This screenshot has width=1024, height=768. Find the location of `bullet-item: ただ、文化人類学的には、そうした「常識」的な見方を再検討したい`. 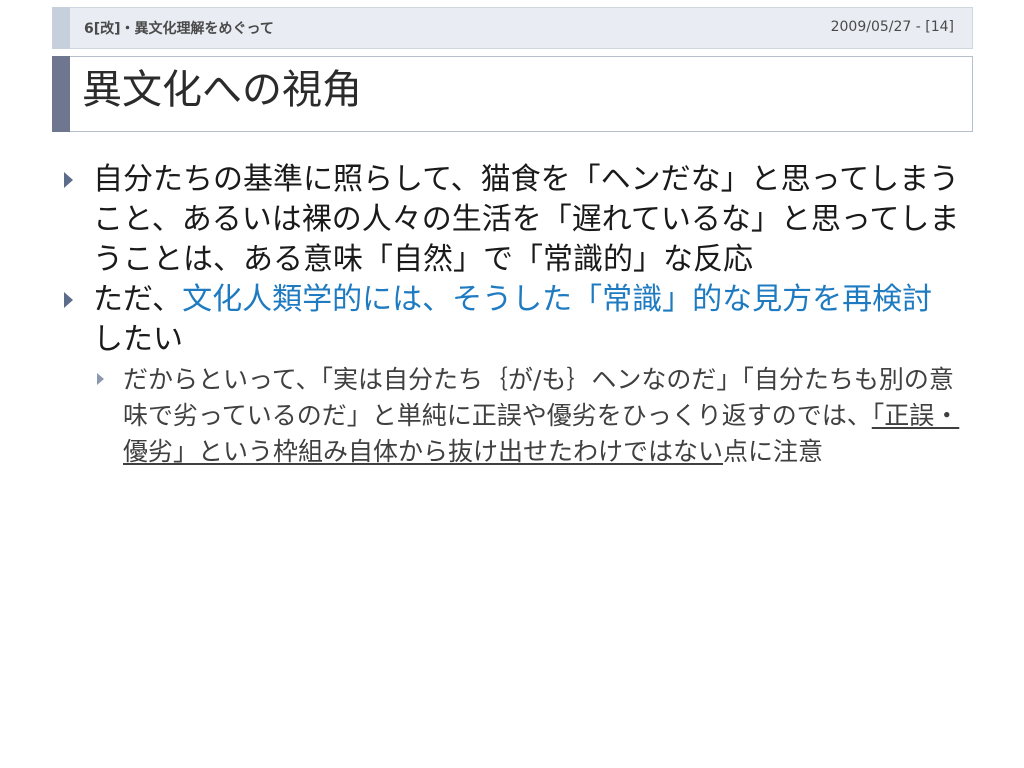

bullet-item: ただ、文化人類学的には、そうした「常識」的な見方を再検討したい is located at coordinates (510, 320).